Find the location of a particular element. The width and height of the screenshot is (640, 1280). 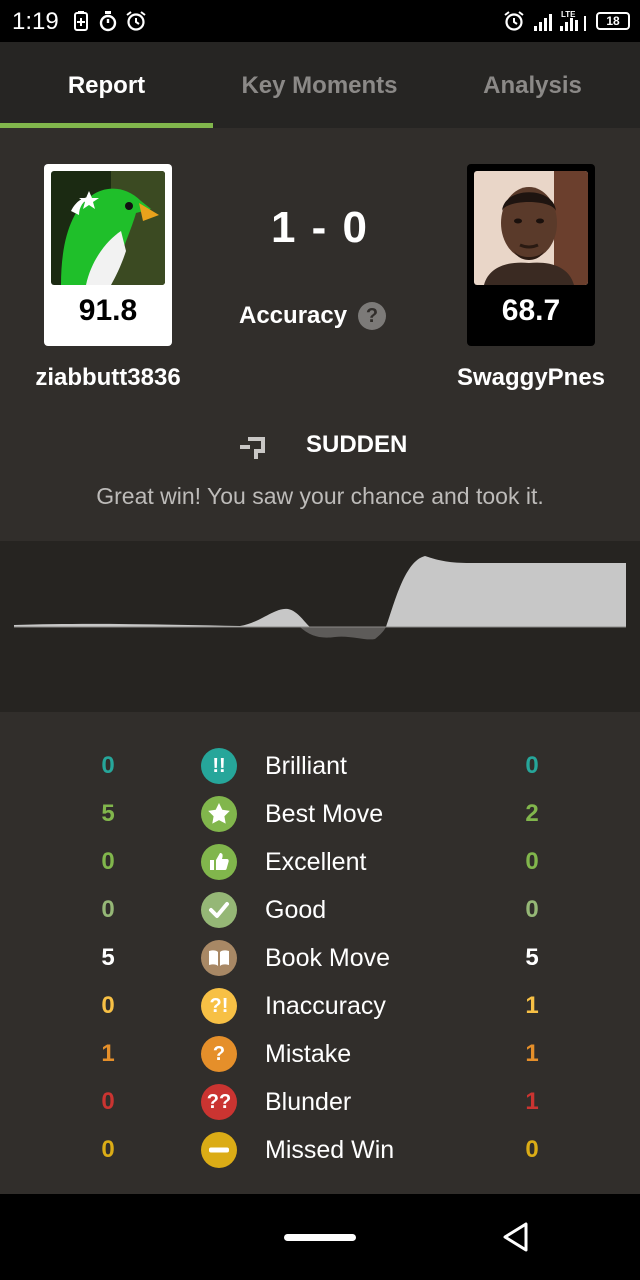

evaluation-curve is located at coordinates (320, 591).